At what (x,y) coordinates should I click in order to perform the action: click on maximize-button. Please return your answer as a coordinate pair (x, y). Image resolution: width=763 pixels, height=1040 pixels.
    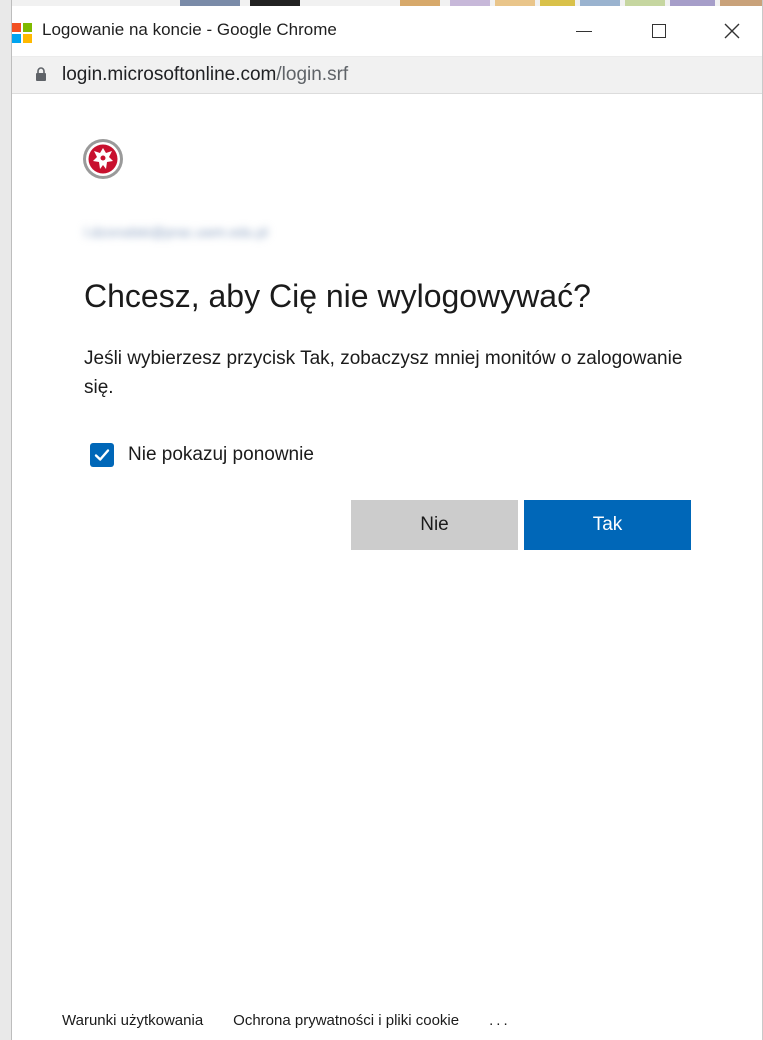
    Looking at the image, I should click on (659, 31).